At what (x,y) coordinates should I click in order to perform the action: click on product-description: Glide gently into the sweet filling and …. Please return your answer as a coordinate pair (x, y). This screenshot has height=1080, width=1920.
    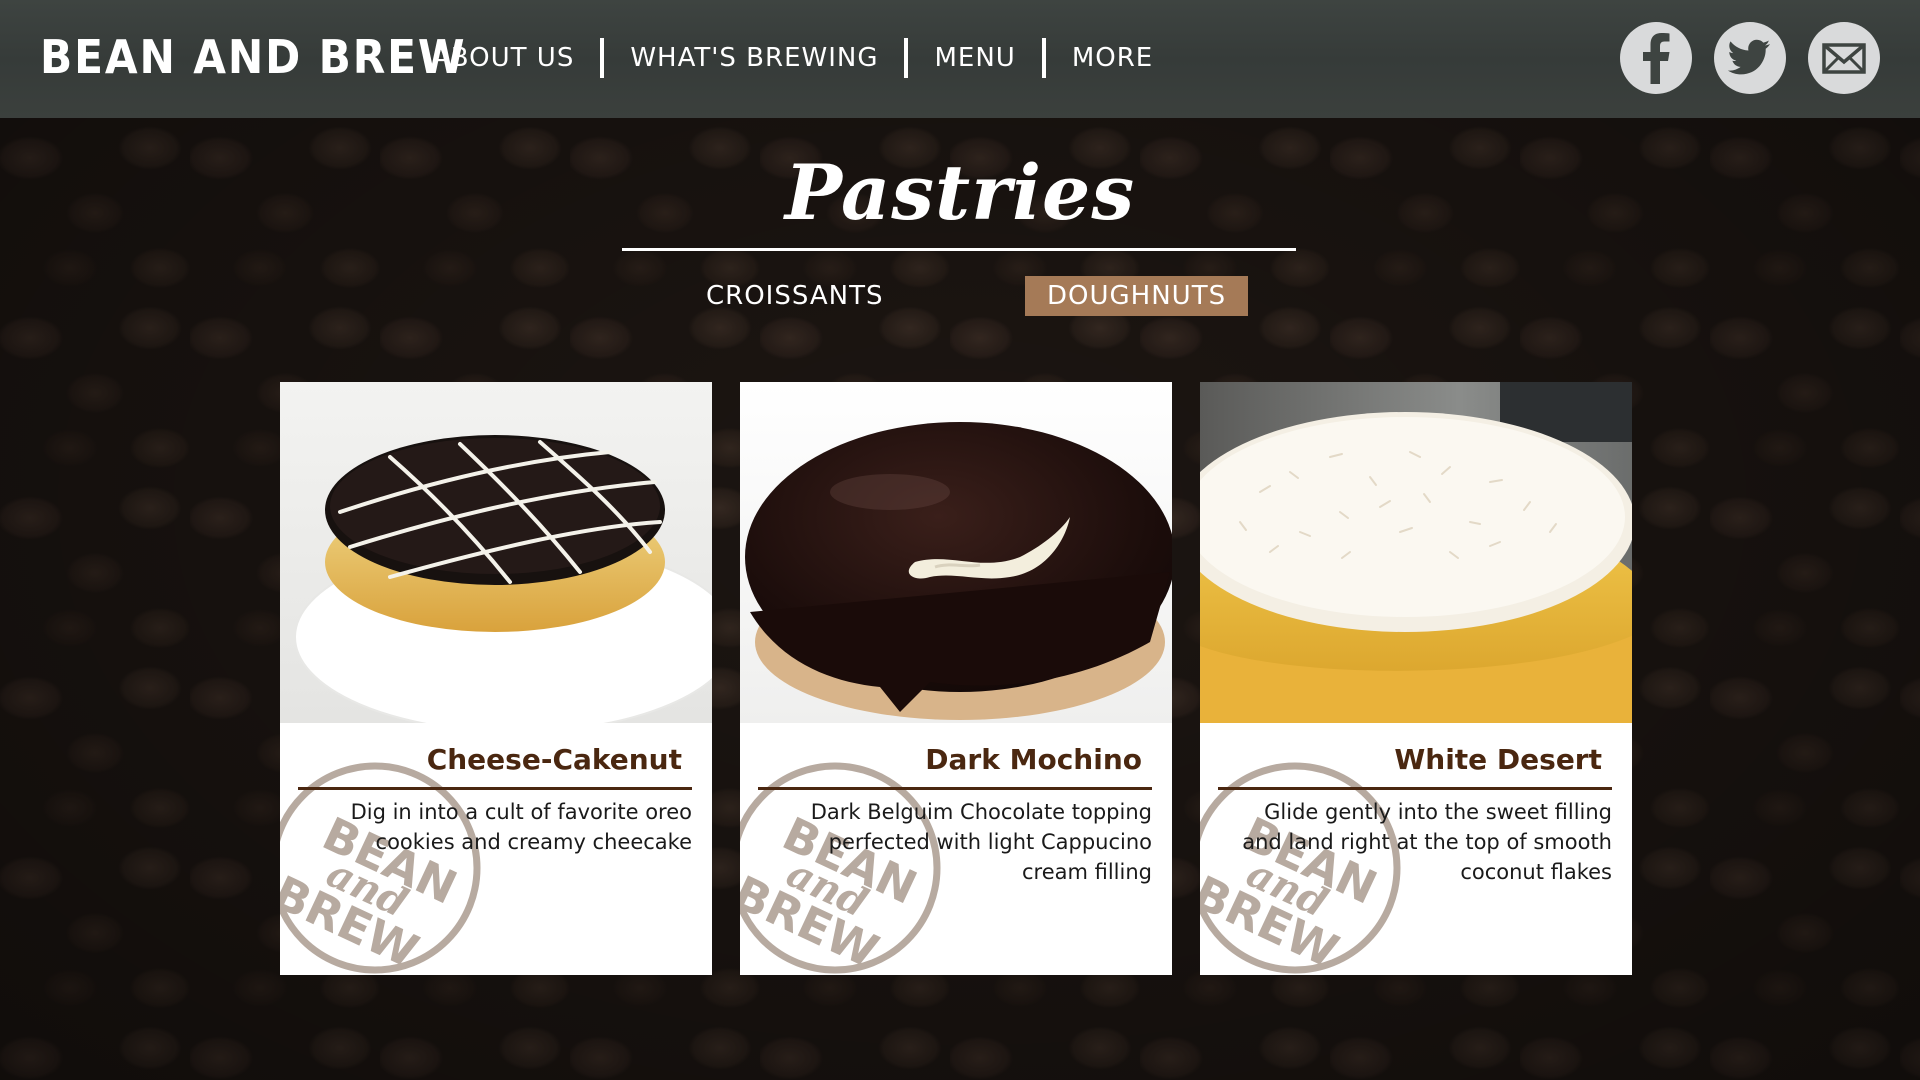
    Looking at the image, I should click on (1427, 842).